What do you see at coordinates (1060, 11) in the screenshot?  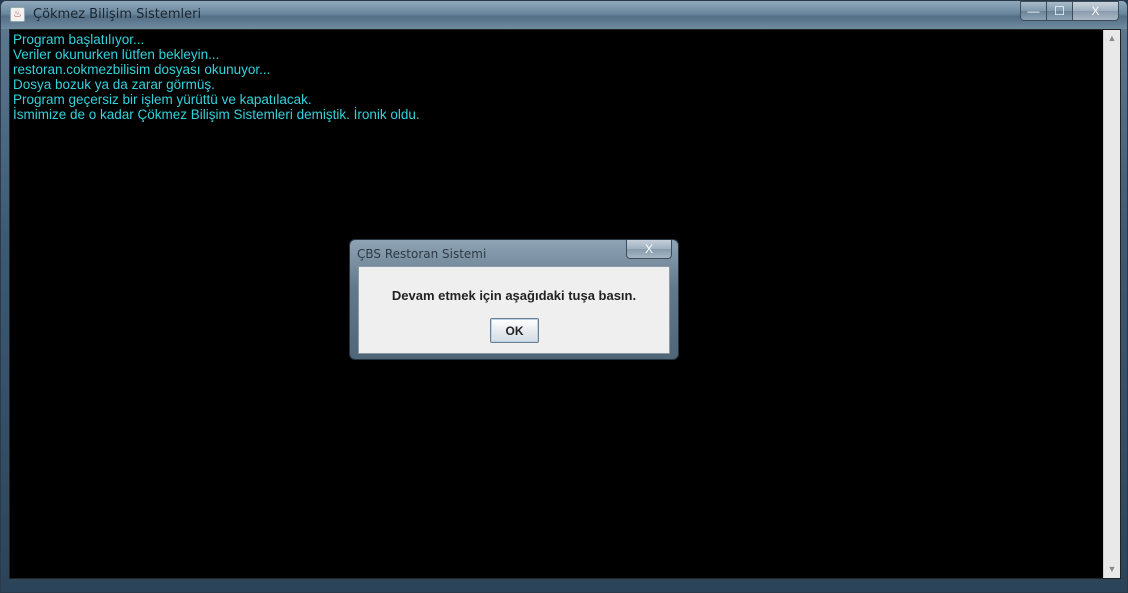 I see `maximize-button: ☐` at bounding box center [1060, 11].